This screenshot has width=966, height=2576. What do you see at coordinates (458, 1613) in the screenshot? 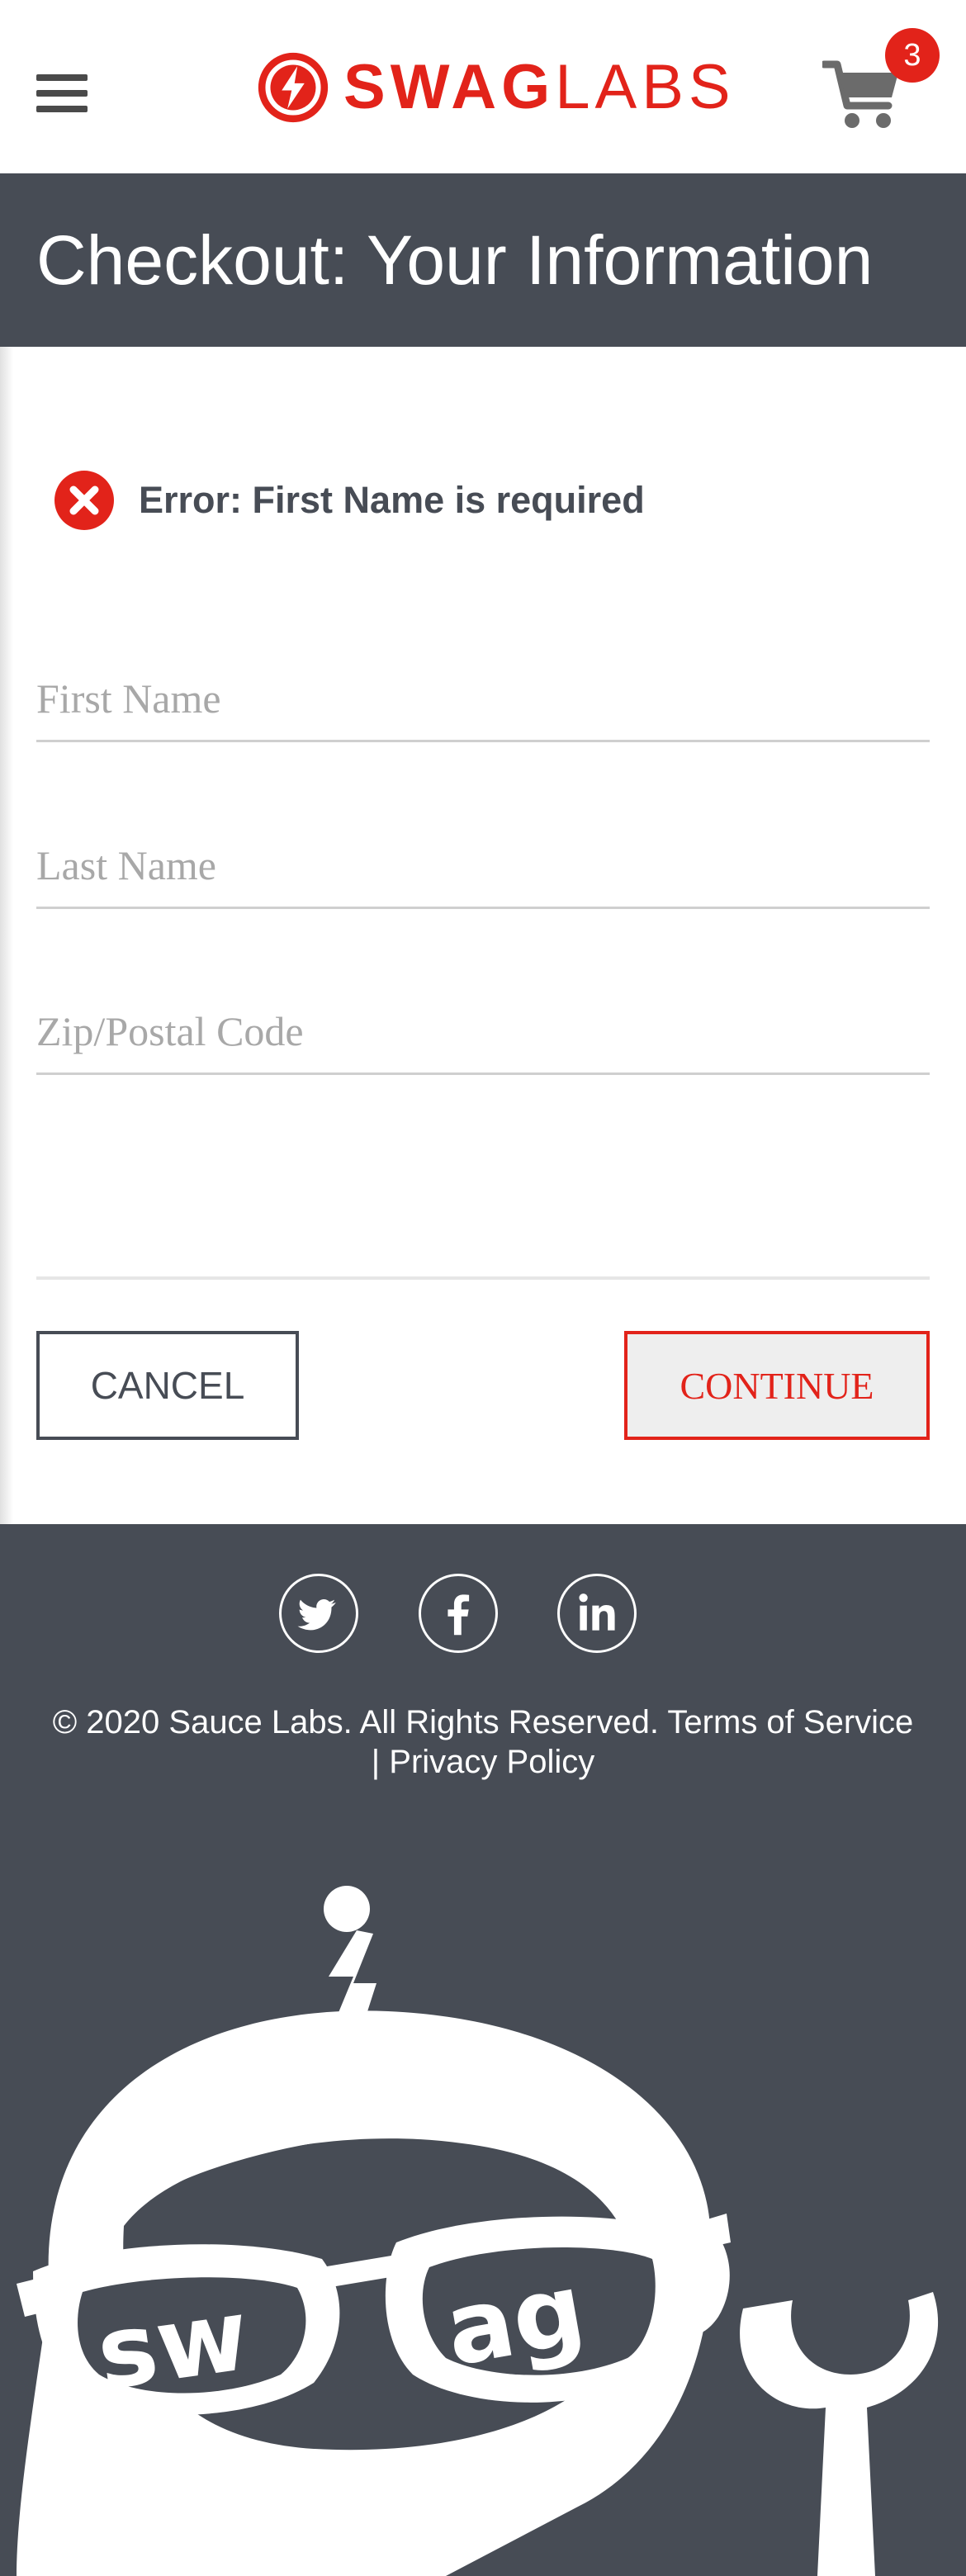
I see `facebook-icon` at bounding box center [458, 1613].